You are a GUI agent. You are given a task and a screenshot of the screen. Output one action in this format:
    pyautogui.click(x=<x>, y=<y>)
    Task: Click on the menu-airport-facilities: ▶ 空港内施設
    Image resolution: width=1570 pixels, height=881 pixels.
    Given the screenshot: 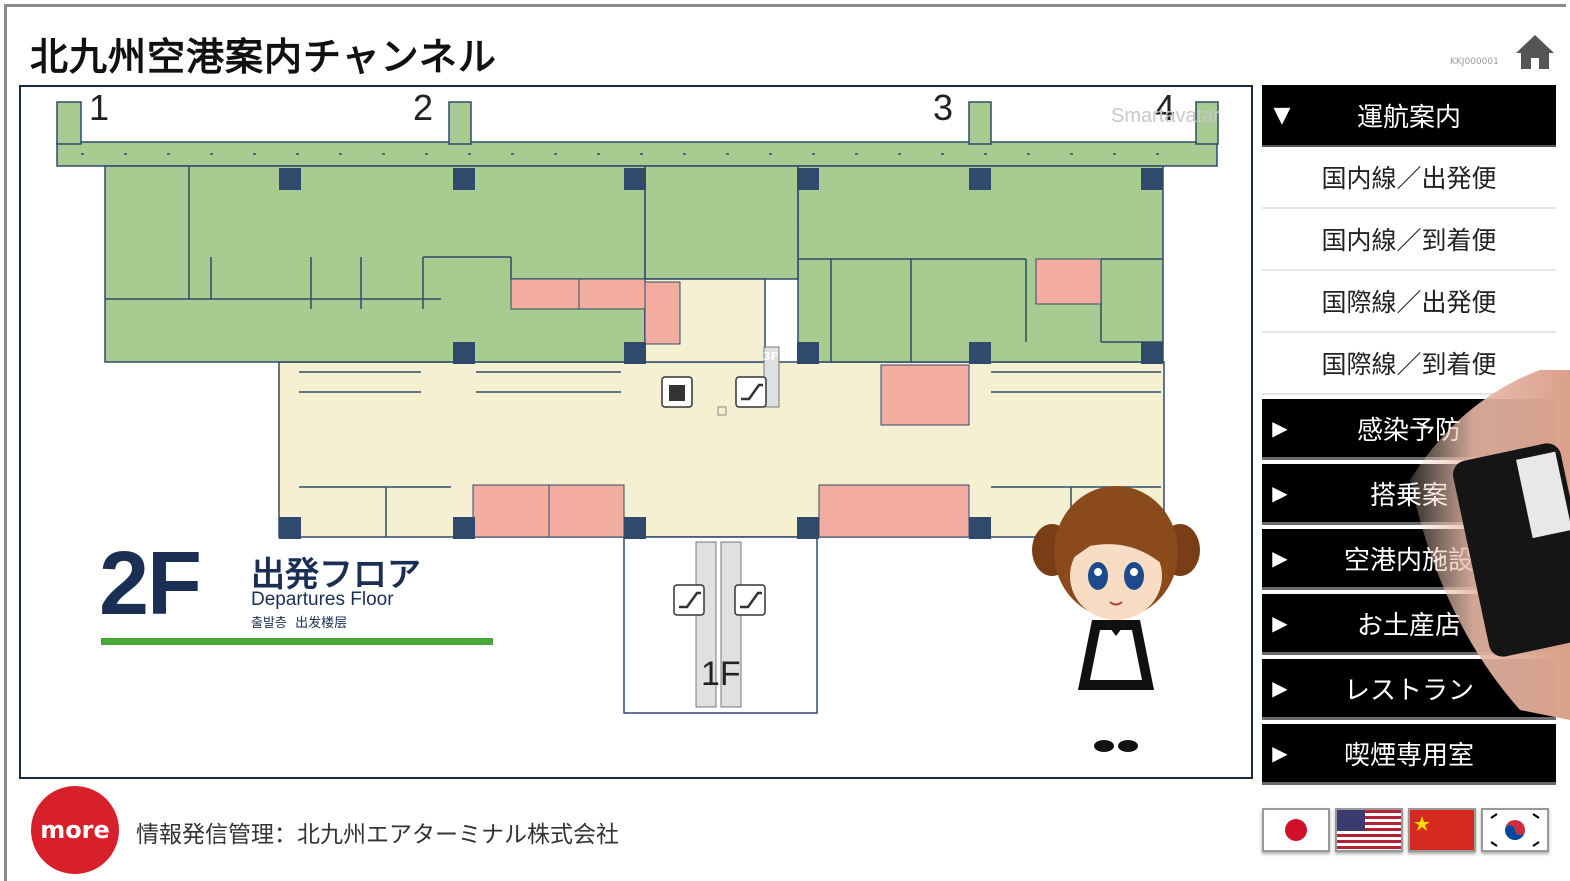 What is the action you would take?
    pyautogui.click(x=1409, y=559)
    